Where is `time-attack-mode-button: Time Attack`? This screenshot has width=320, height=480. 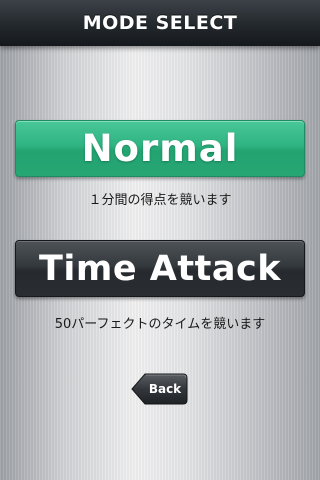
time-attack-mode-button: Time Attack is located at coordinates (160, 268).